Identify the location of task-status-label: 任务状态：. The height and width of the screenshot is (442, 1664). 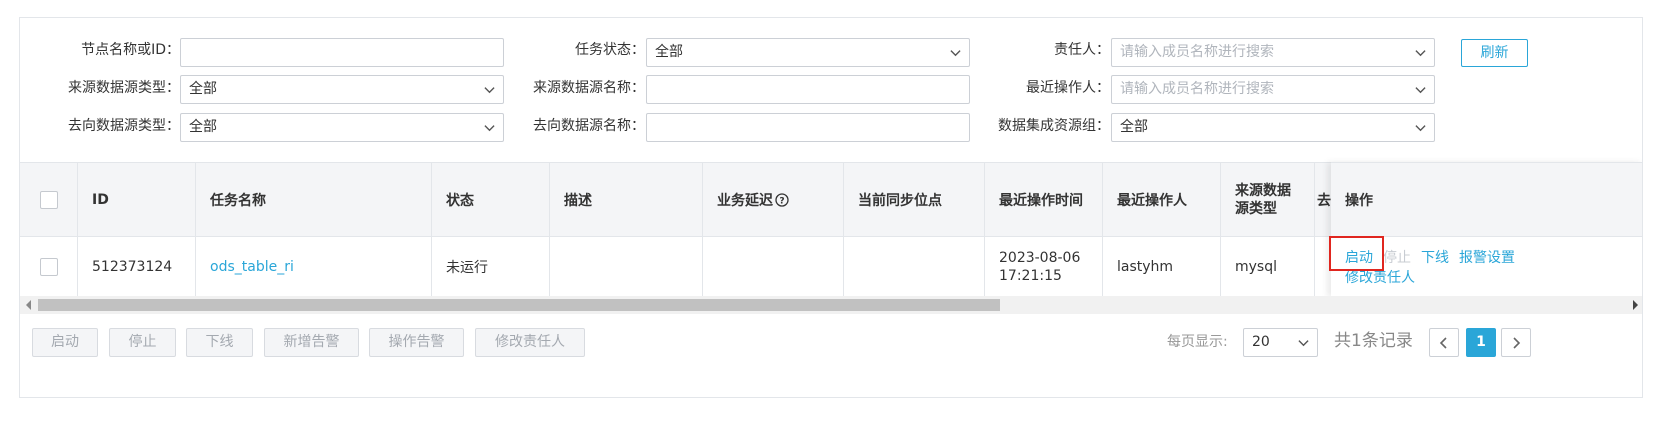
(610, 50).